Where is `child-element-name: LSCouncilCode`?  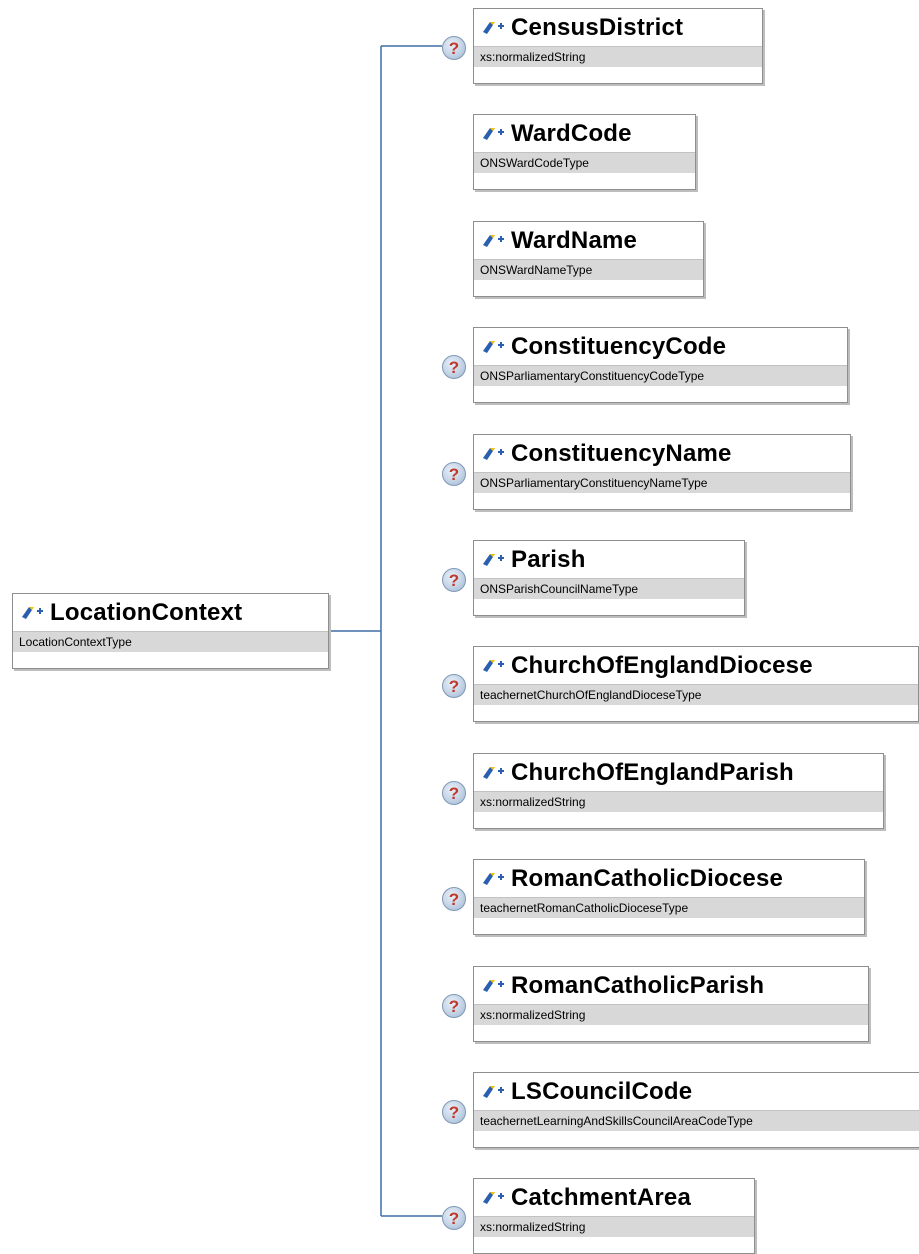
child-element-name: LSCouncilCode is located at coordinates (602, 1091).